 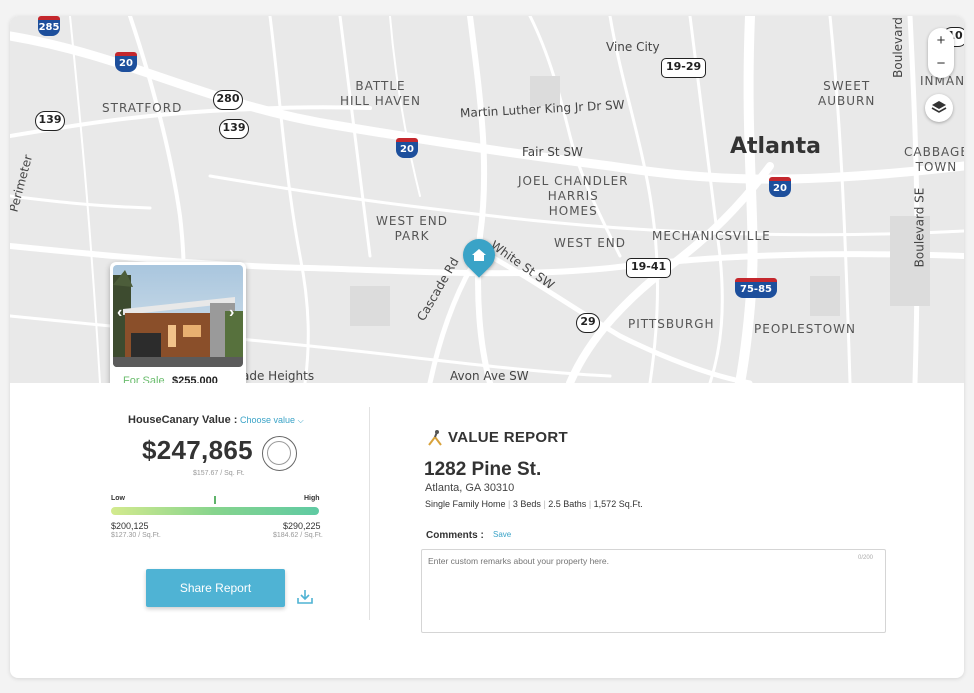 What do you see at coordinates (941, 65) in the screenshot?
I see `zoom-out-button: −` at bounding box center [941, 65].